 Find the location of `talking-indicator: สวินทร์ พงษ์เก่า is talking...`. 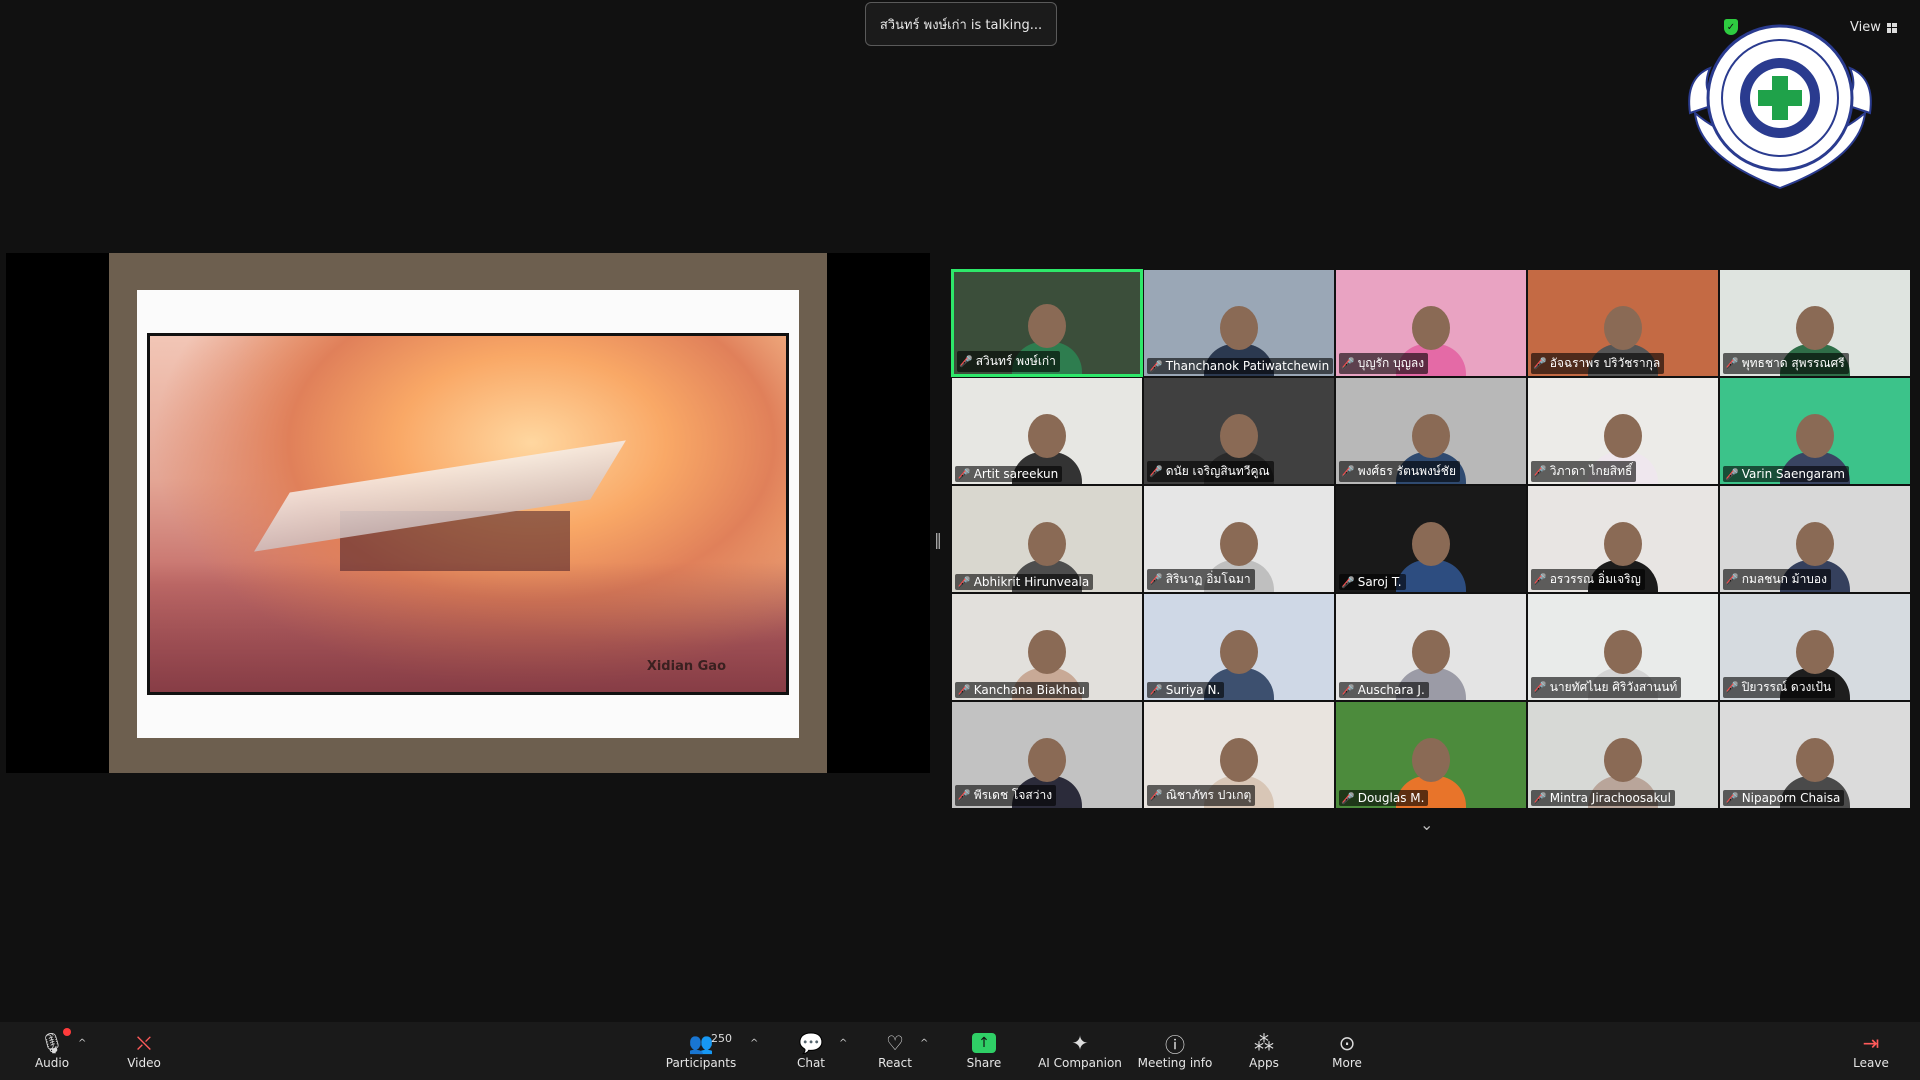

talking-indicator: สวินทร์ พงษ์เก่า is talking... is located at coordinates (961, 24).